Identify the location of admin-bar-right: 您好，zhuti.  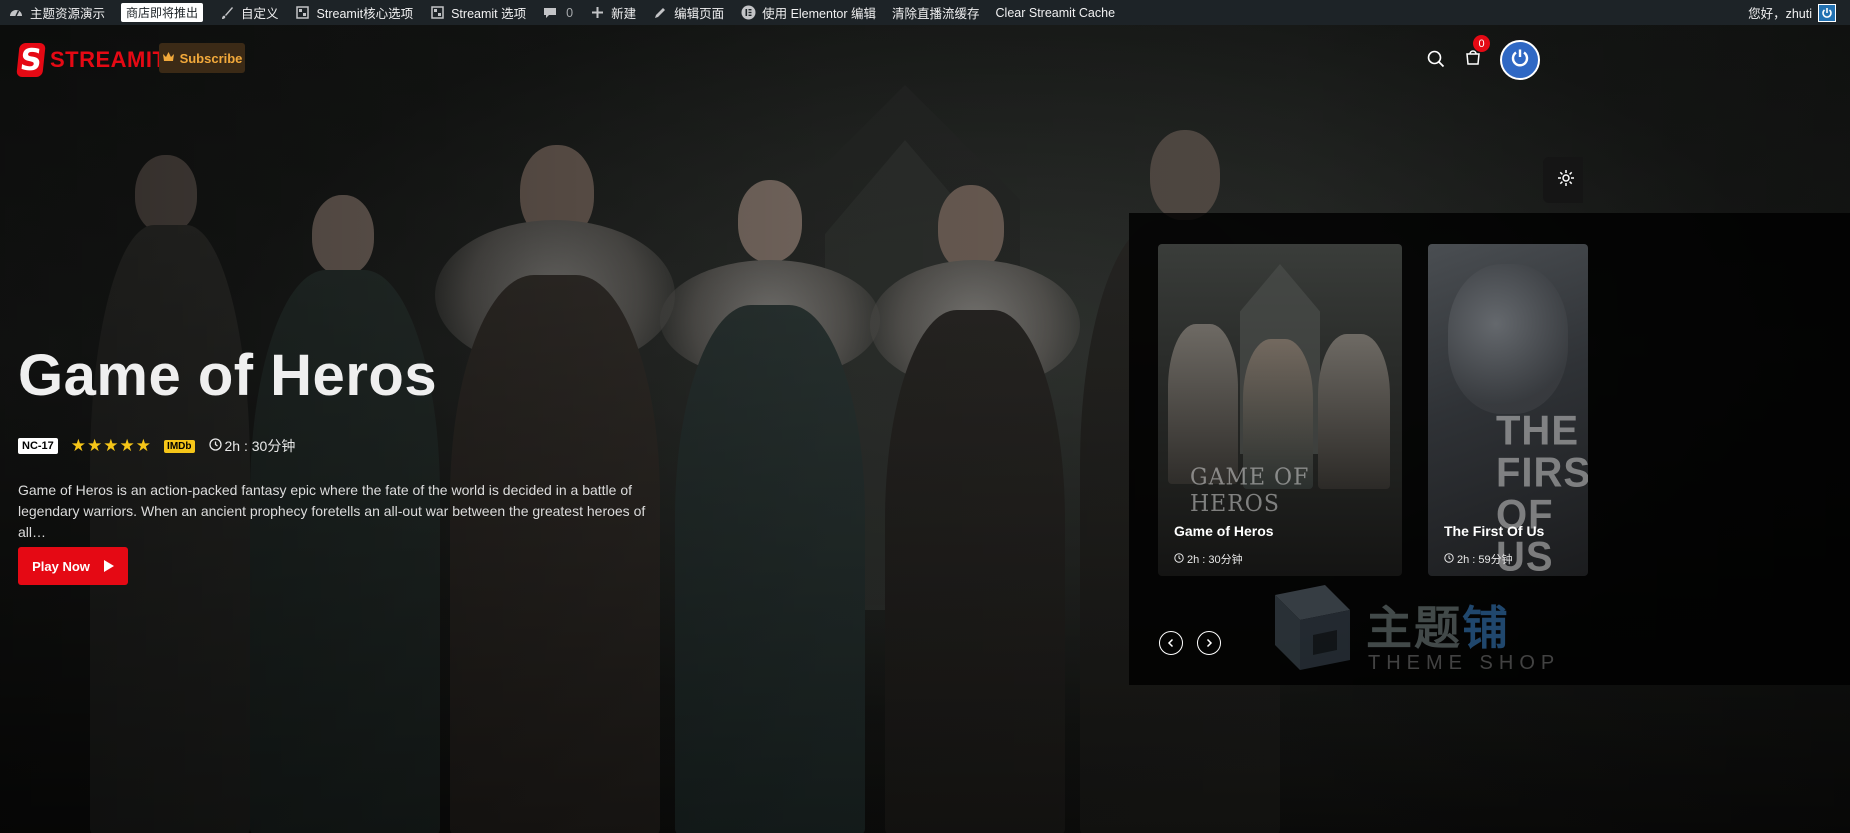
(1795, 12).